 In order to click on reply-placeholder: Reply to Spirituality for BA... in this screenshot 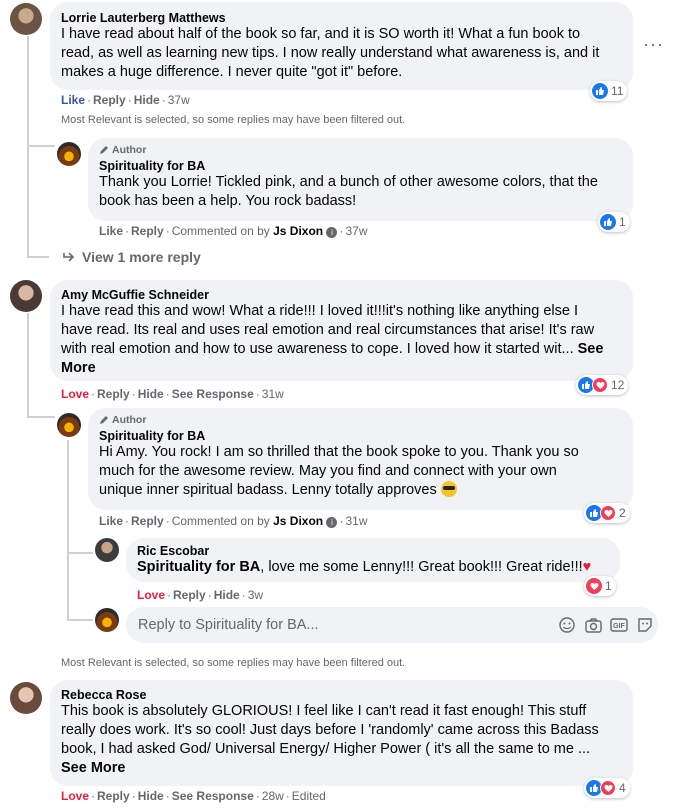, I will do `click(228, 625)`.